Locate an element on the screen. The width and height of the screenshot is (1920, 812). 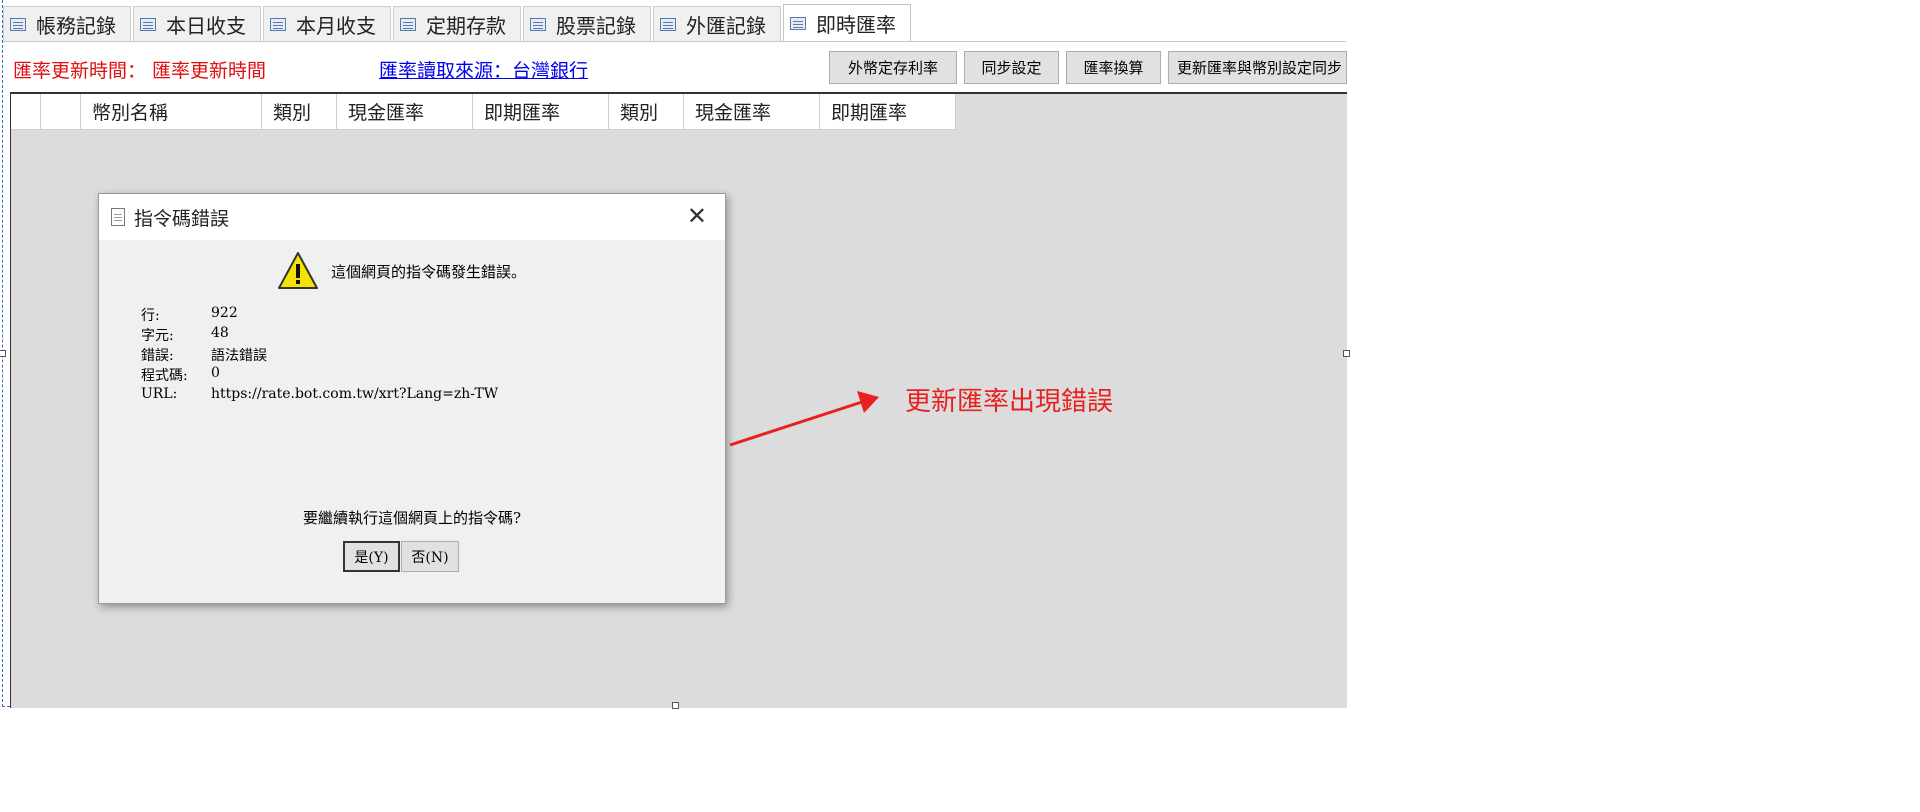
tab-monthly: 本月收支 is located at coordinates (327, 23).